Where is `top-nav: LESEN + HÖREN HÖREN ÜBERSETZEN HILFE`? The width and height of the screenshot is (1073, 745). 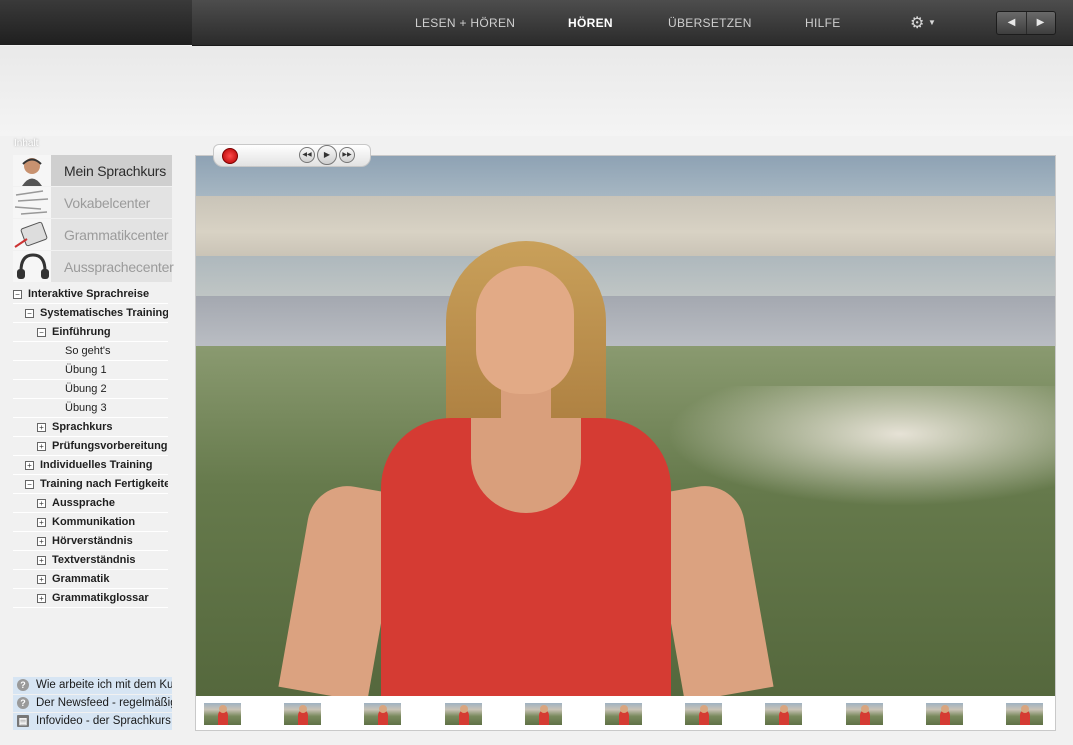
top-nav: LESEN + HÖREN HÖREN ÜBERSETZEN HILFE is located at coordinates (632, 23).